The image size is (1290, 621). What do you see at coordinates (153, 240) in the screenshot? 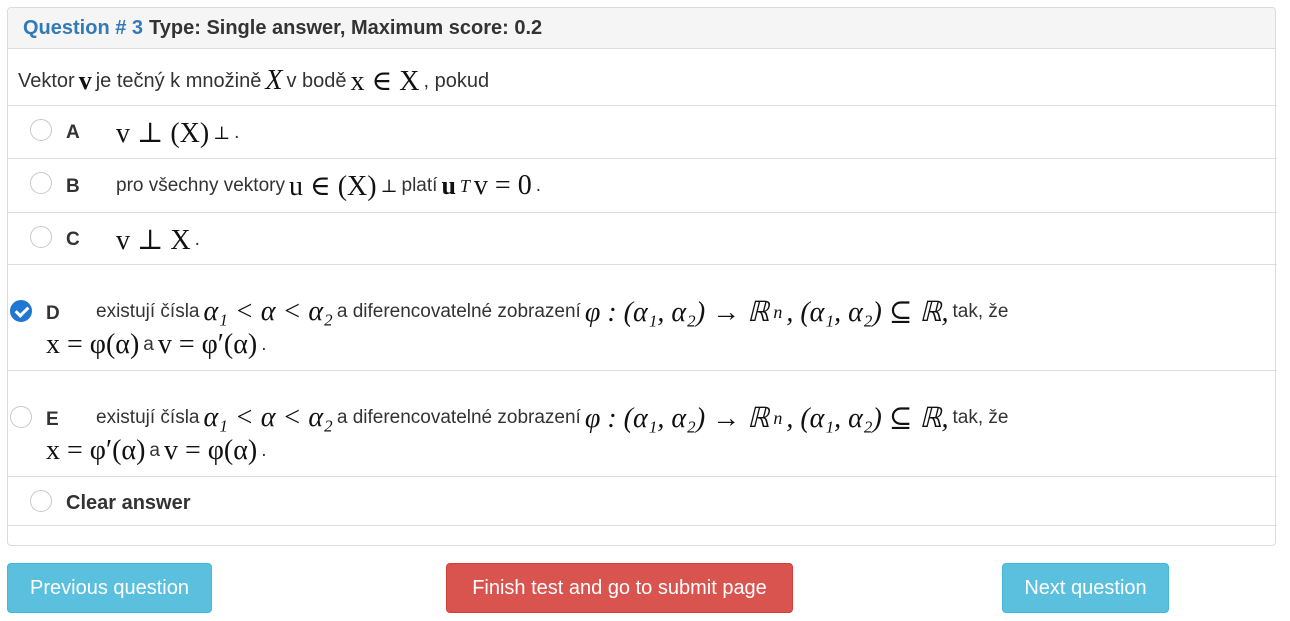
I see `option-math: v ⊥ X` at bounding box center [153, 240].